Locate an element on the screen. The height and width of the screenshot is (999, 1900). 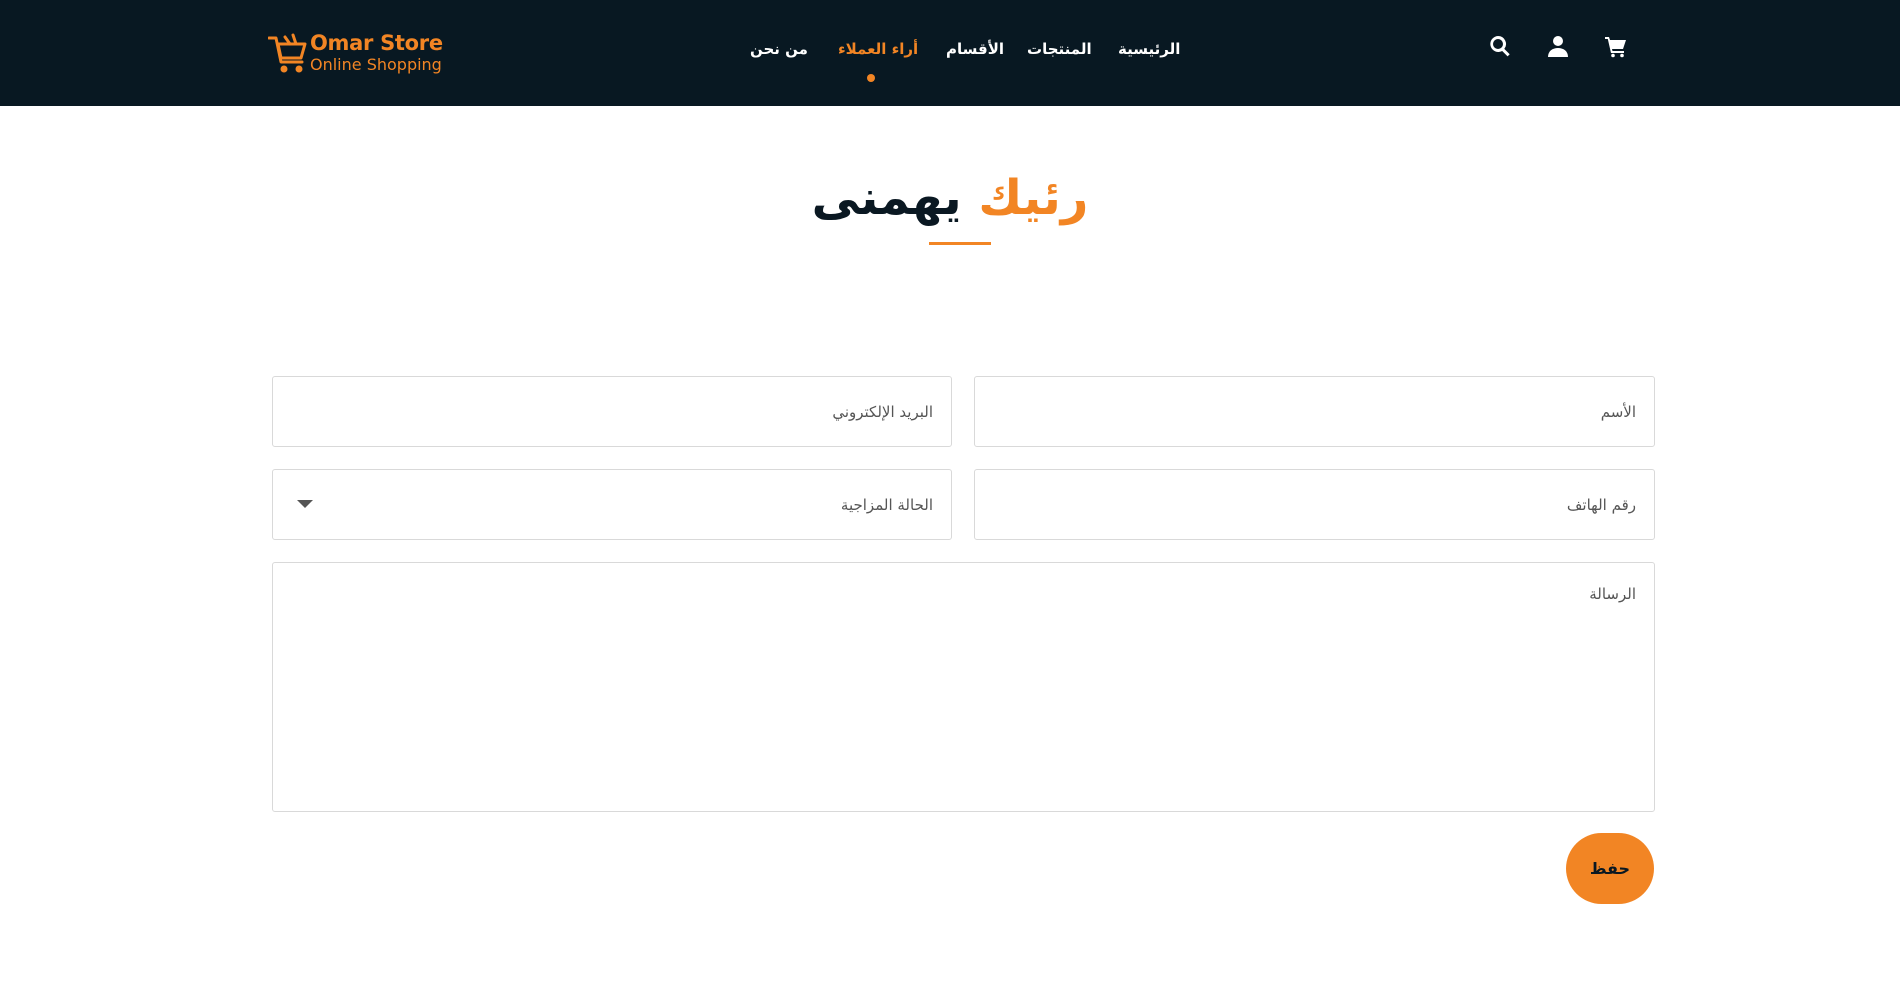
nav-item-about: من نحن is located at coordinates (779, 49).